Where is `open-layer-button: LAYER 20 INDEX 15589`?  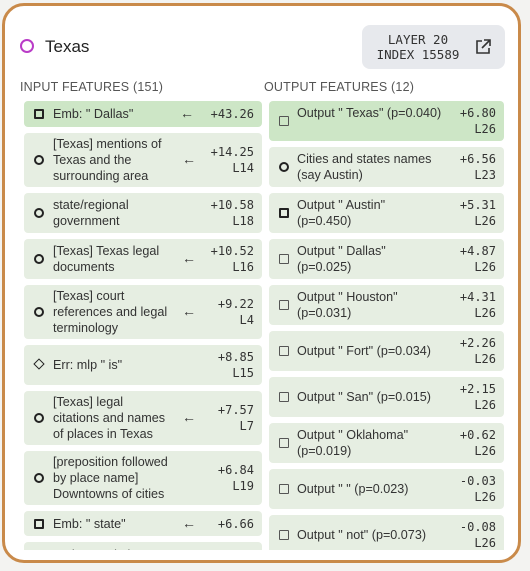 open-layer-button: LAYER 20 INDEX 15589 is located at coordinates (433, 47).